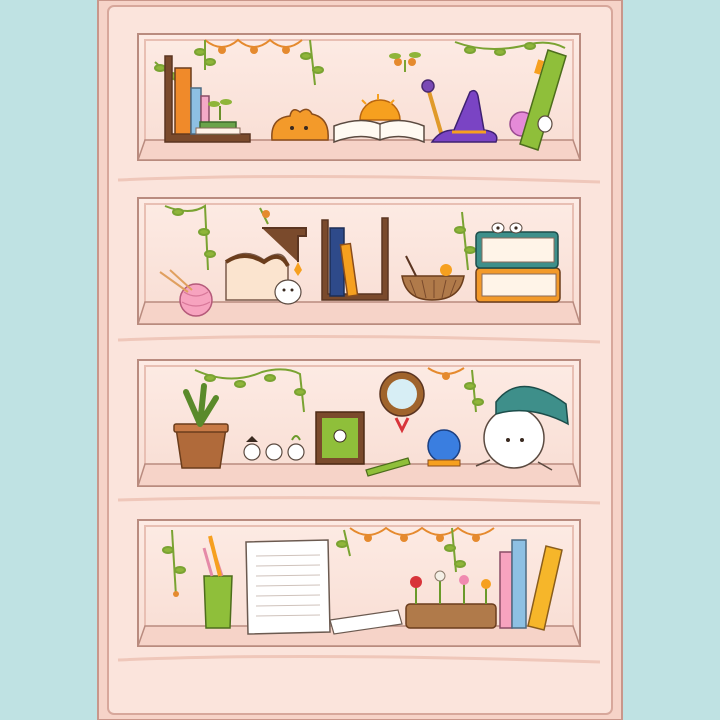 This screenshot has height=720, width=720. I want to click on crystal-ball, so click(444, 448).